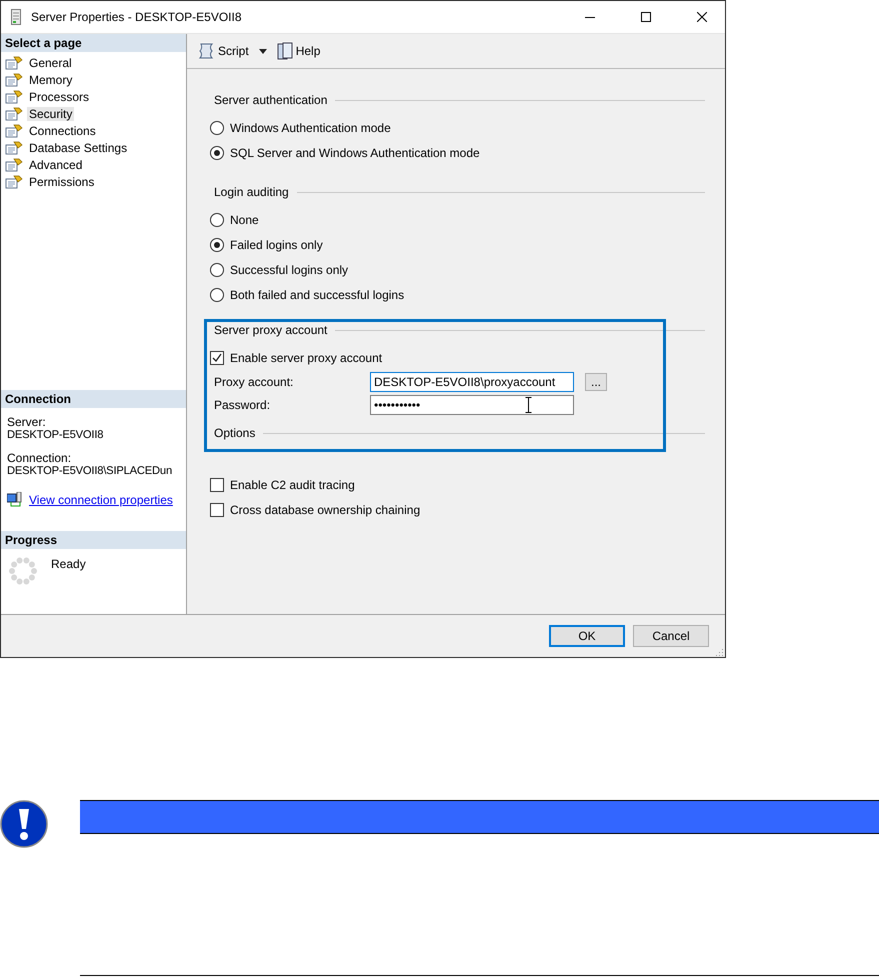  I want to click on resize-grip-icon, so click(720, 652).